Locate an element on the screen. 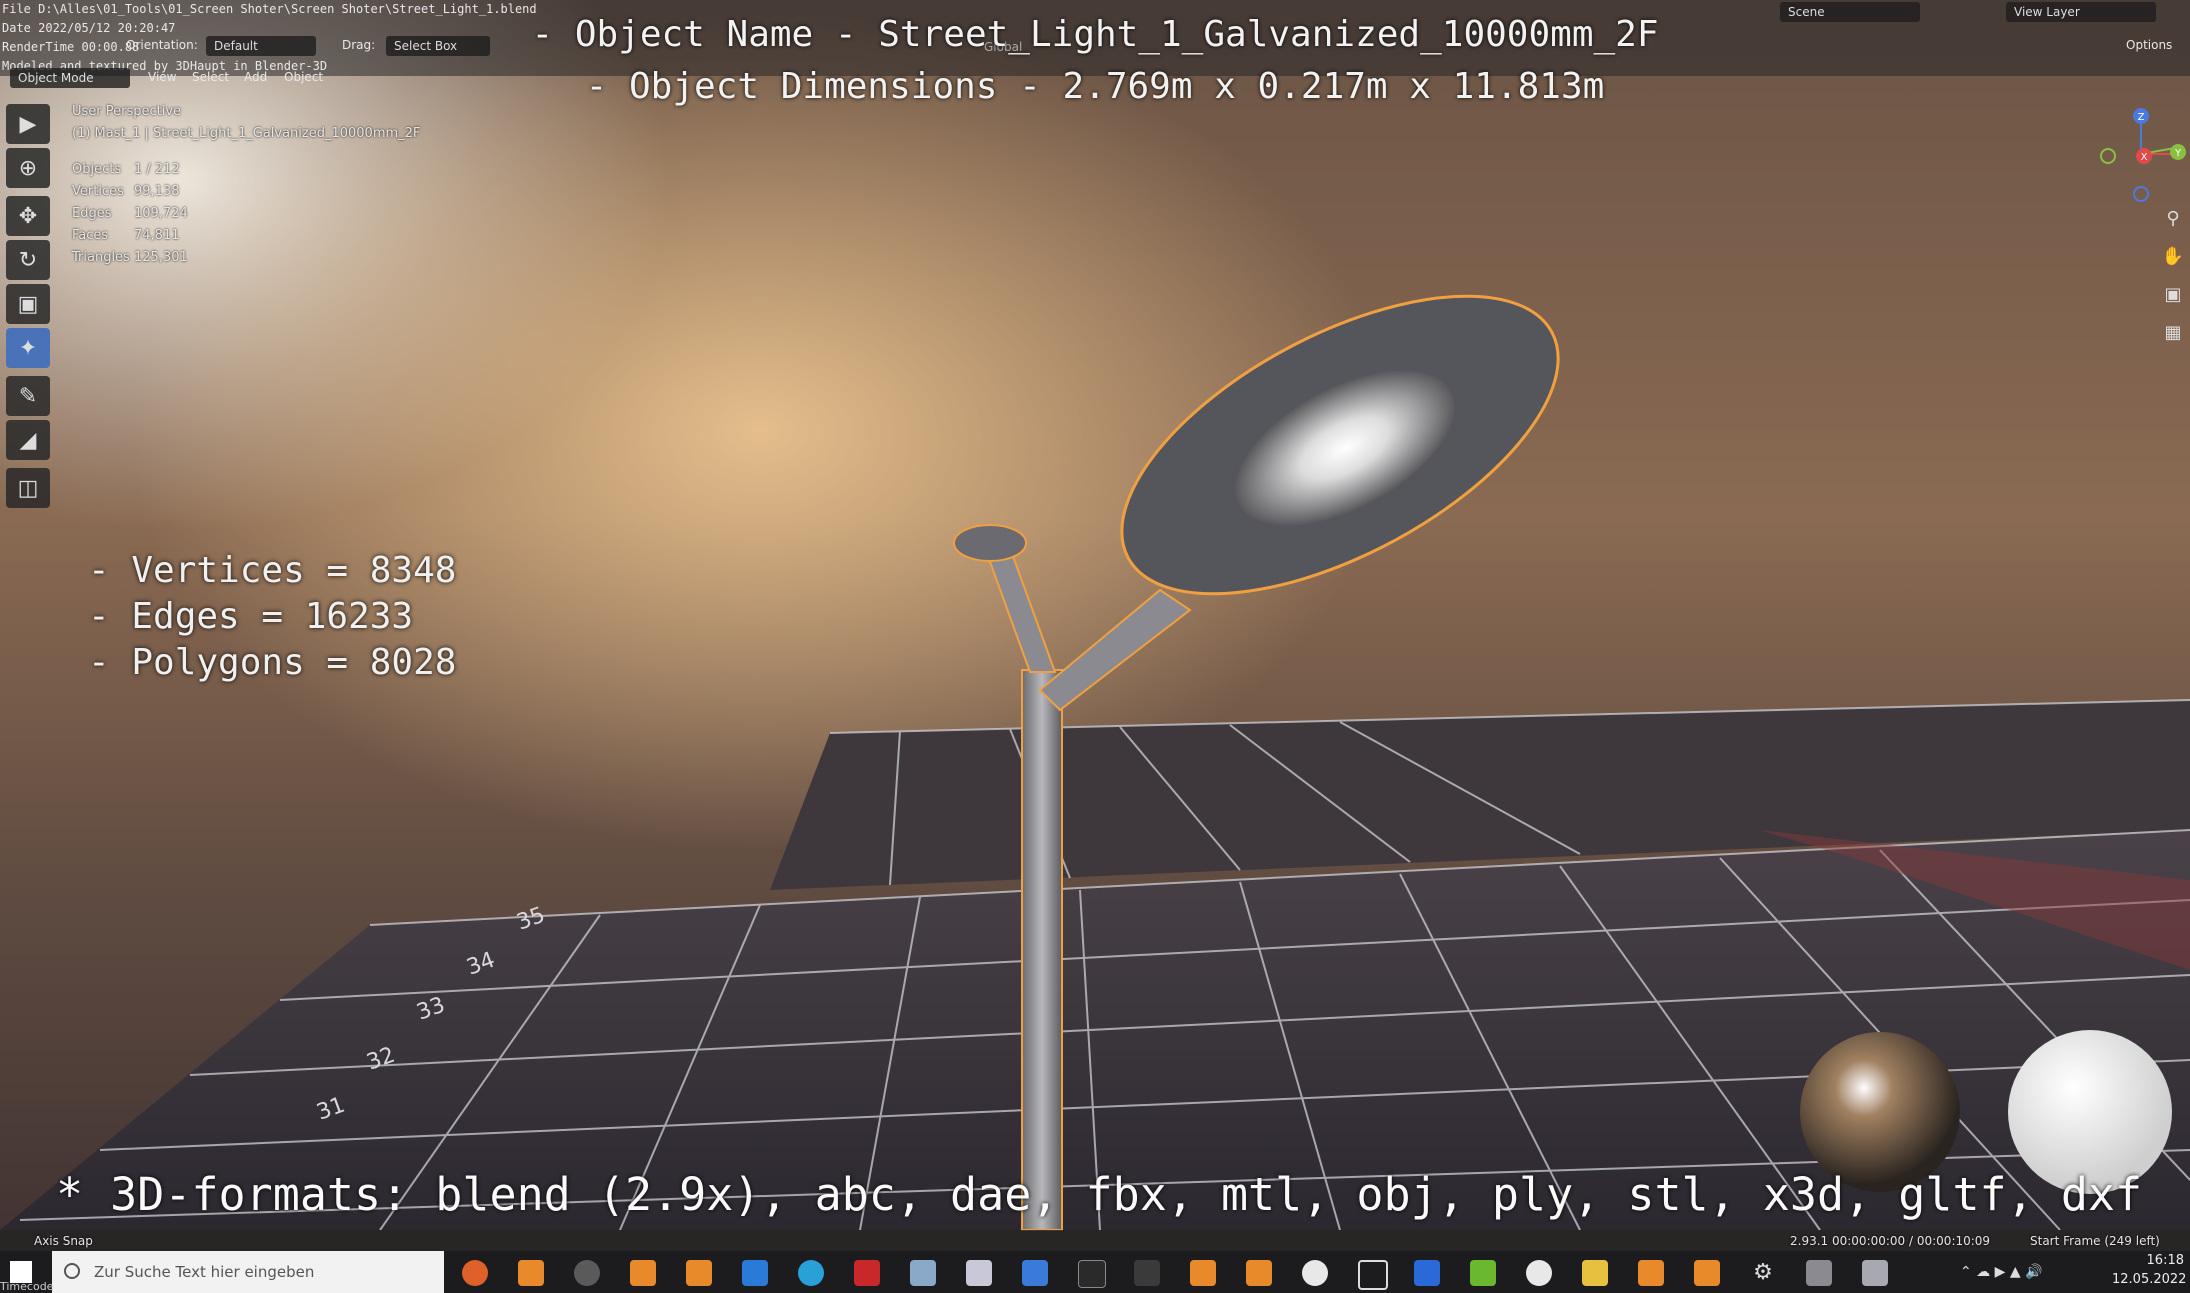  pan-hand-icon: ✋ is located at coordinates (2173, 260).